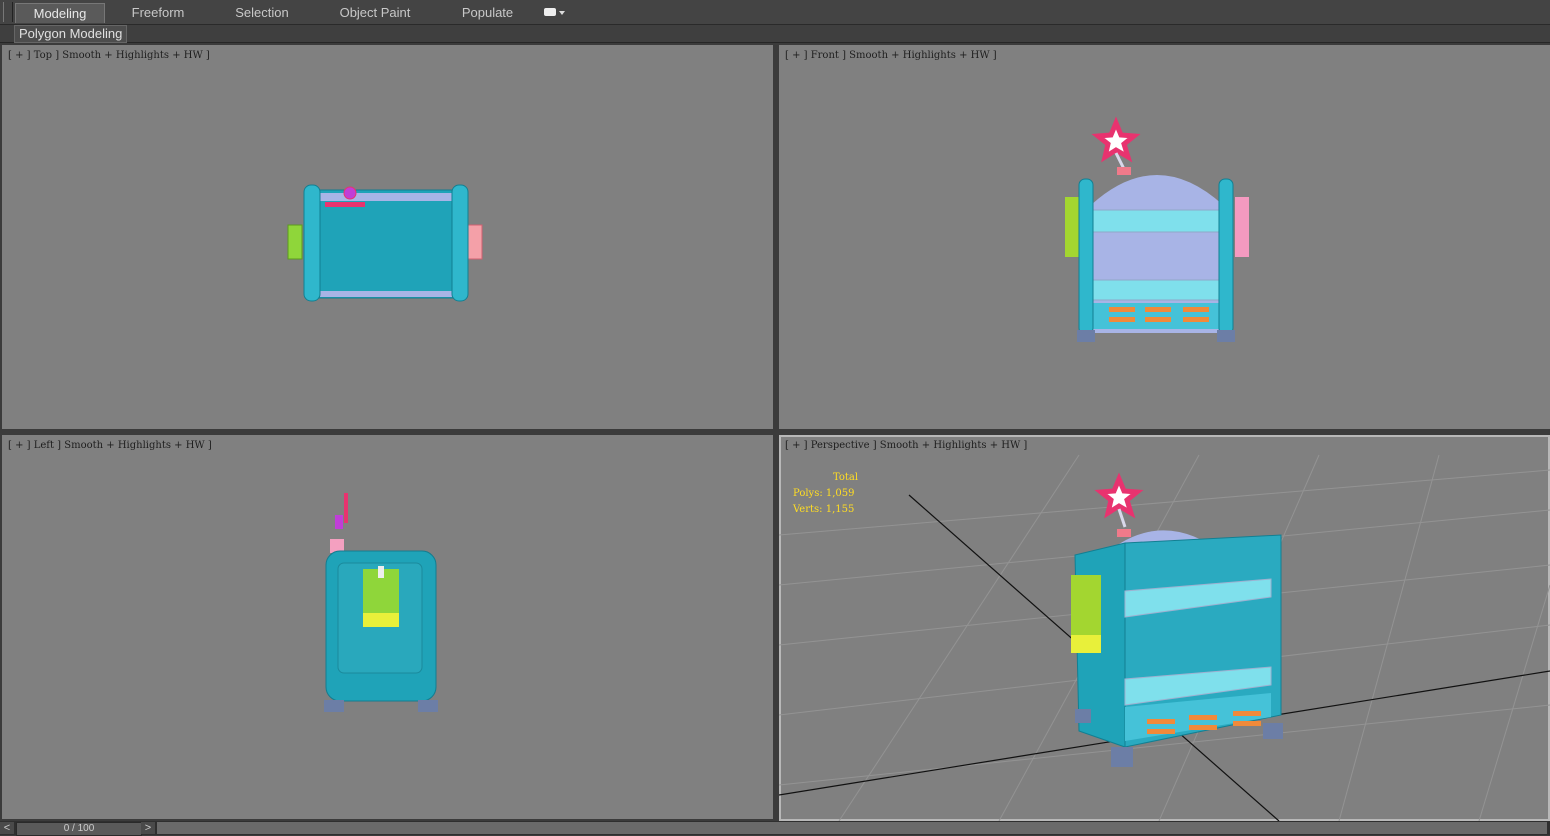 Image resolution: width=1550 pixels, height=836 pixels. I want to click on timeline-prev-button: <, so click(7, 828).